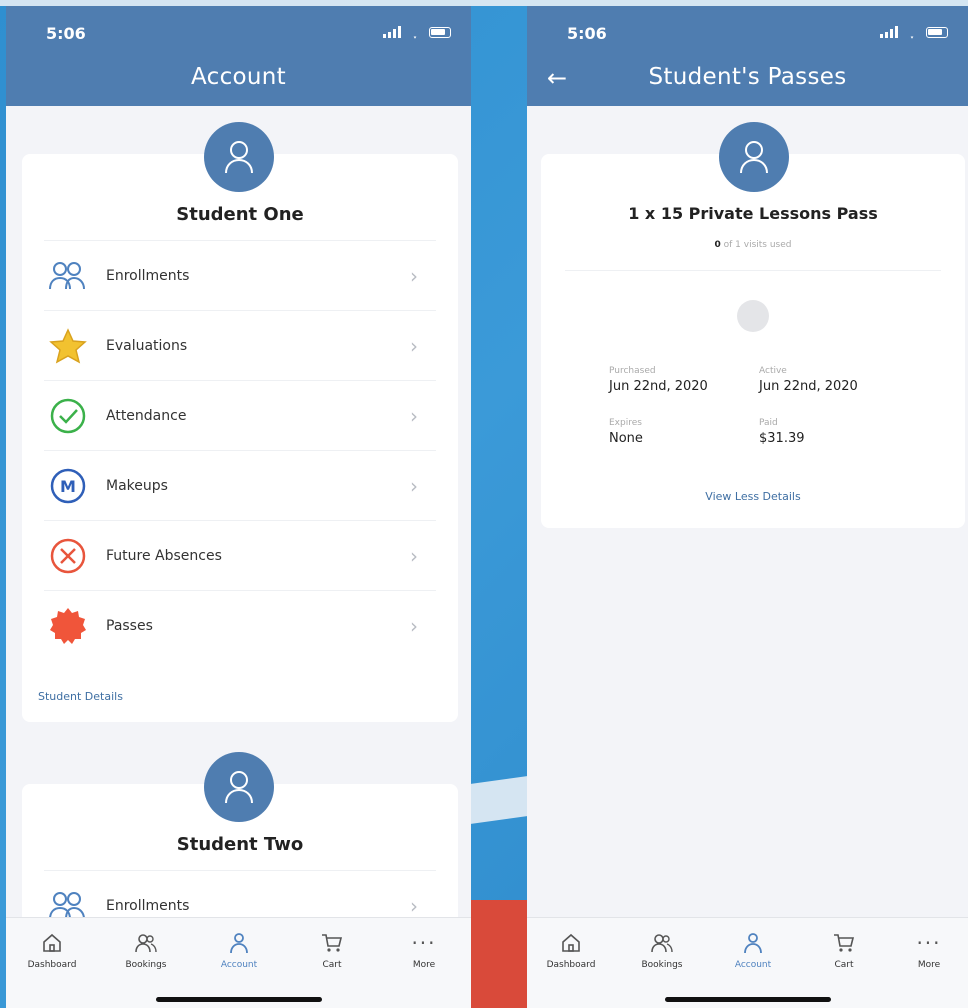  I want to click on background-red-block, so click(499, 954).